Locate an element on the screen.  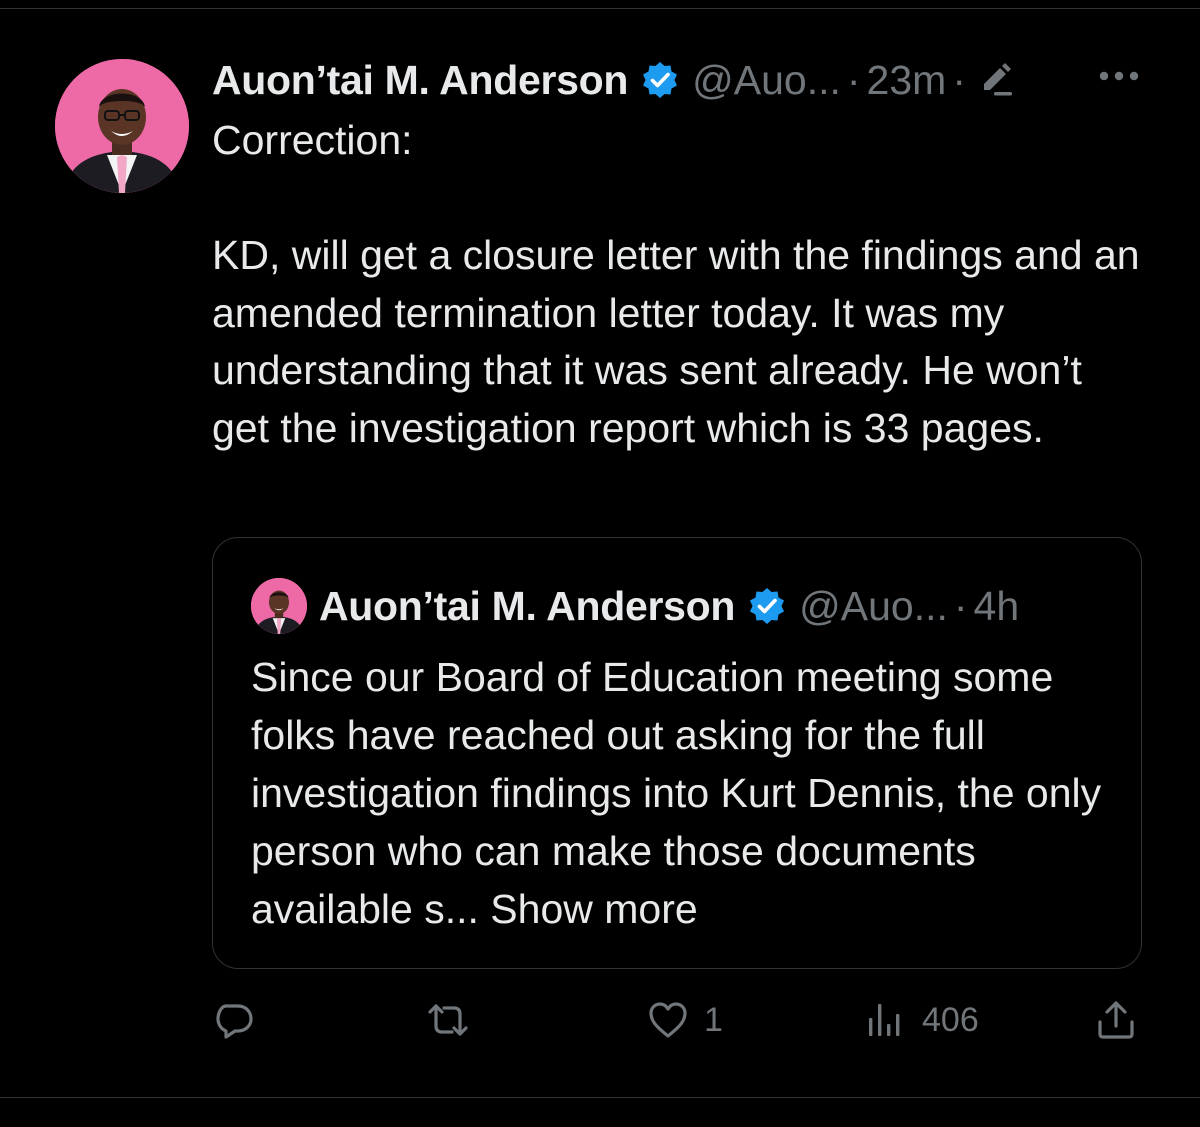
views-button: 406 is located at coordinates (921, 1020).